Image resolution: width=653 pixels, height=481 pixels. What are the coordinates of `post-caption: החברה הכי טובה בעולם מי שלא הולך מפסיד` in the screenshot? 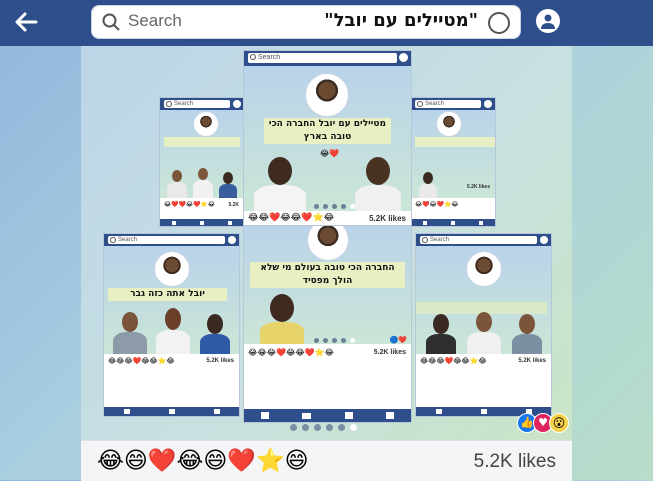 It's located at (327, 275).